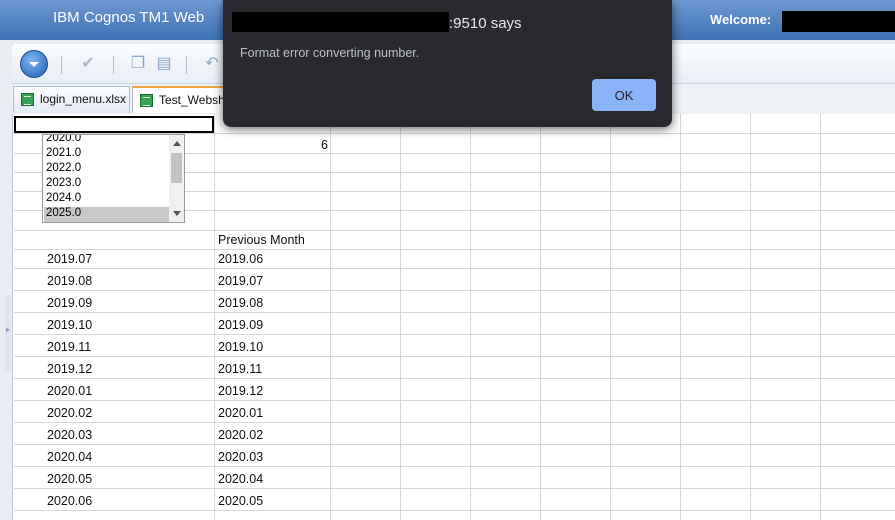  I want to click on checkmark-icon: ✔, so click(88, 64).